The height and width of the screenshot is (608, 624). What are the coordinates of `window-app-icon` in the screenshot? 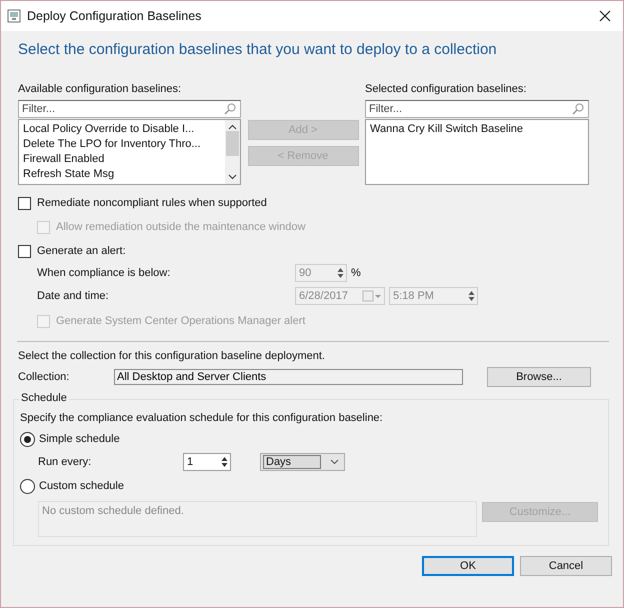 It's located at (14, 16).